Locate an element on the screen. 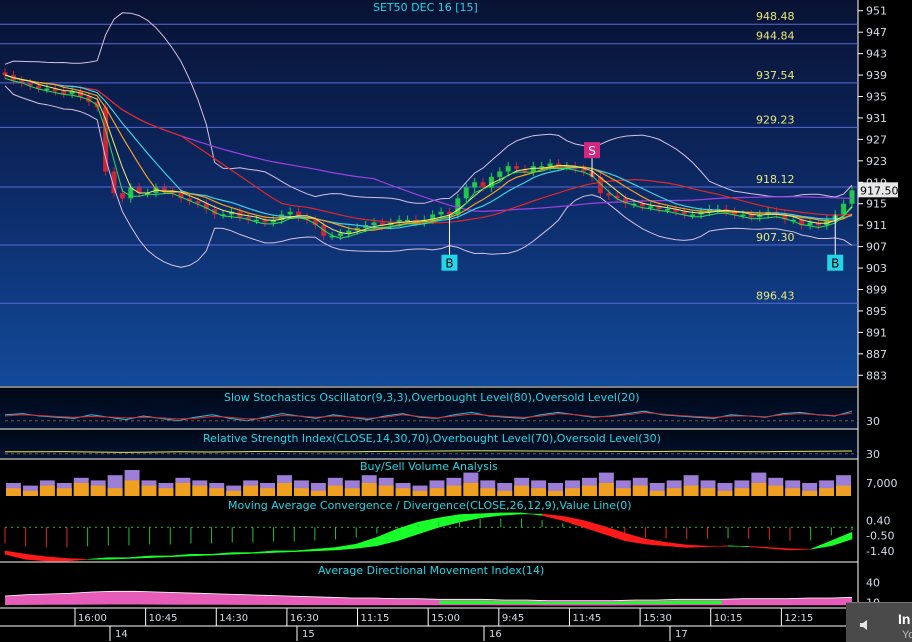 This screenshot has width=912, height=642. adx-title: Average Directional Movement Index(14) is located at coordinates (431, 570).